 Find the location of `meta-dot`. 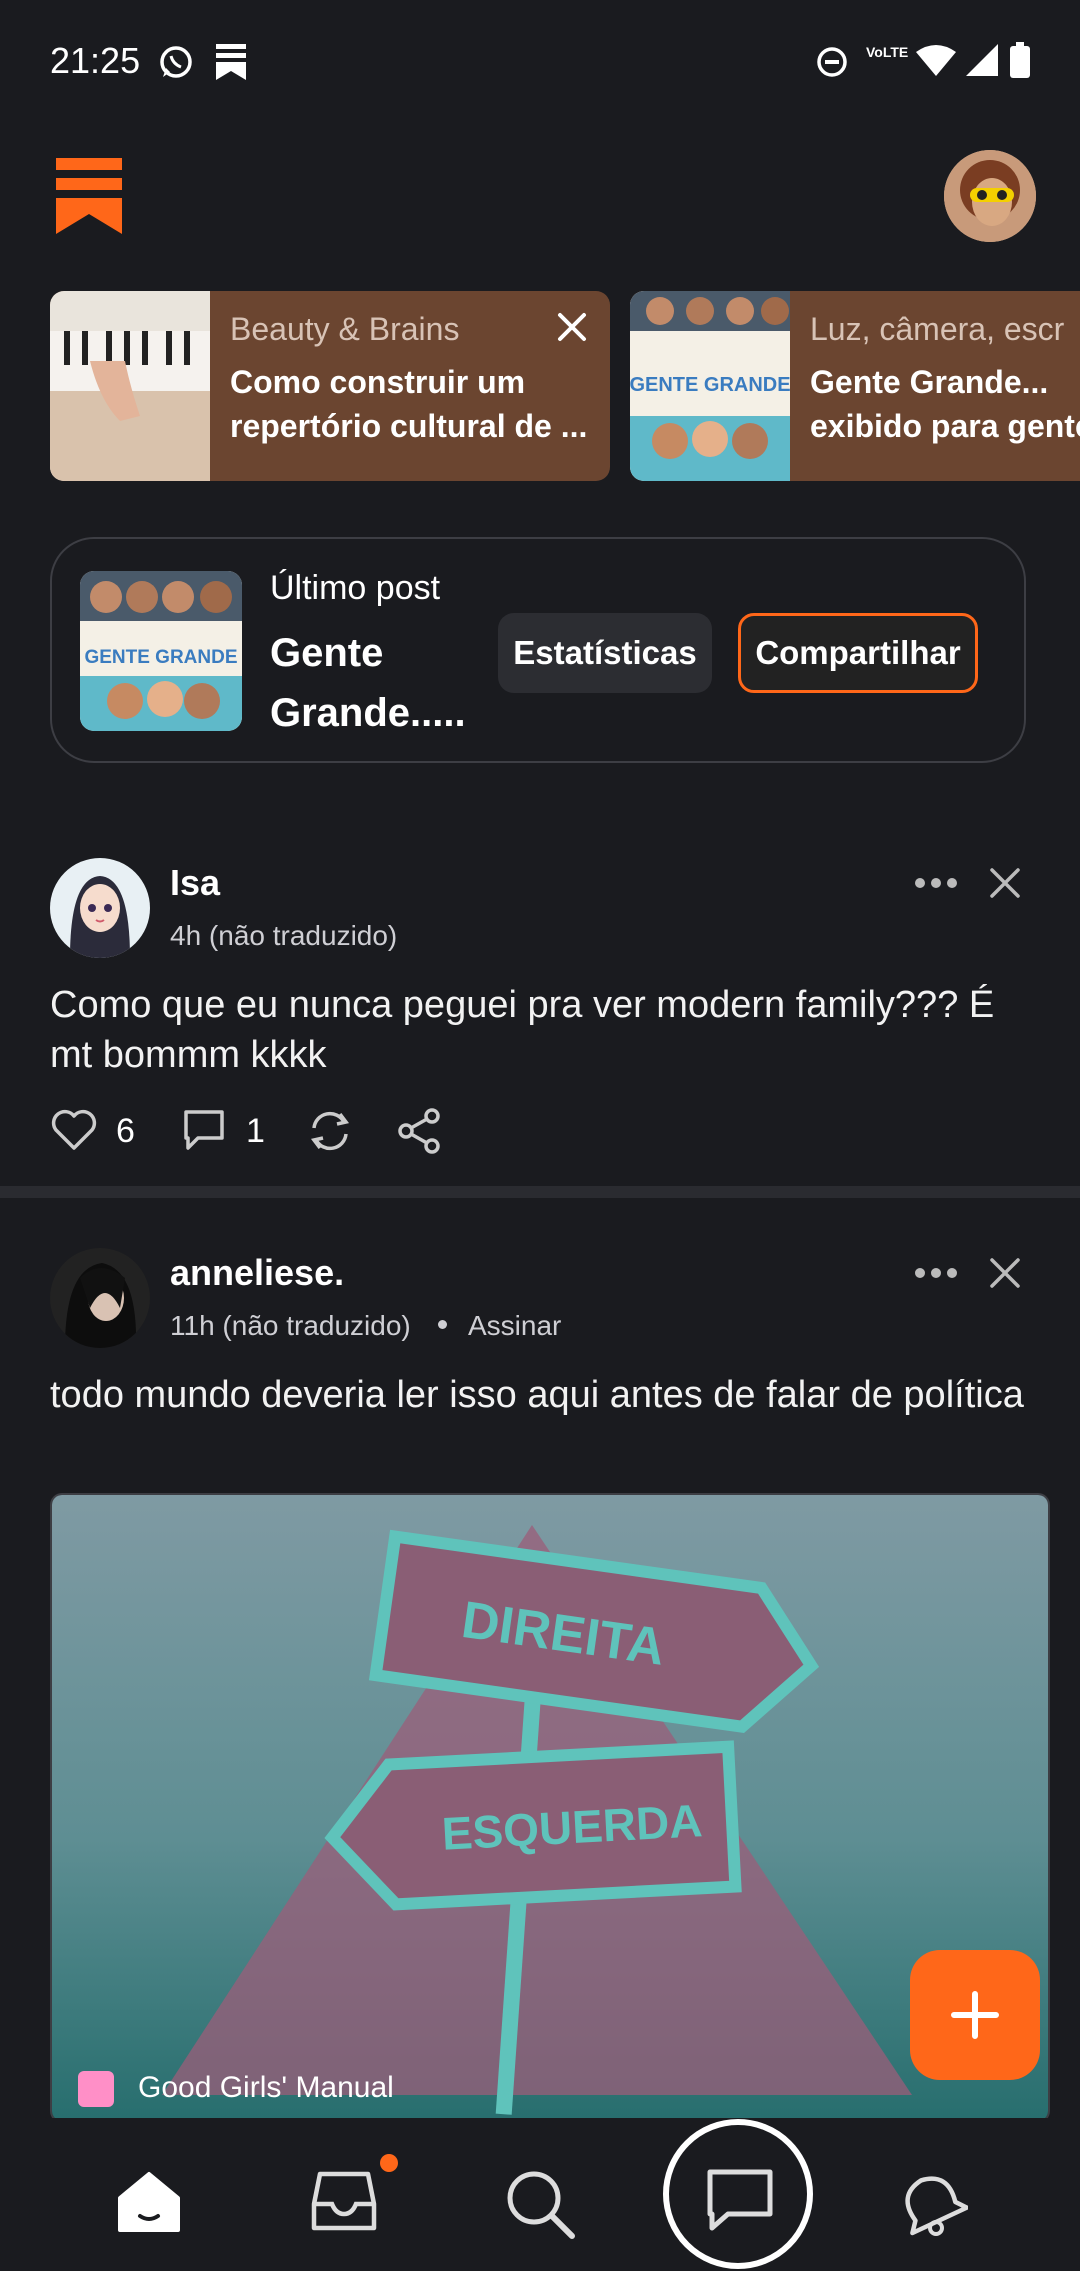

meta-dot is located at coordinates (442, 1324).